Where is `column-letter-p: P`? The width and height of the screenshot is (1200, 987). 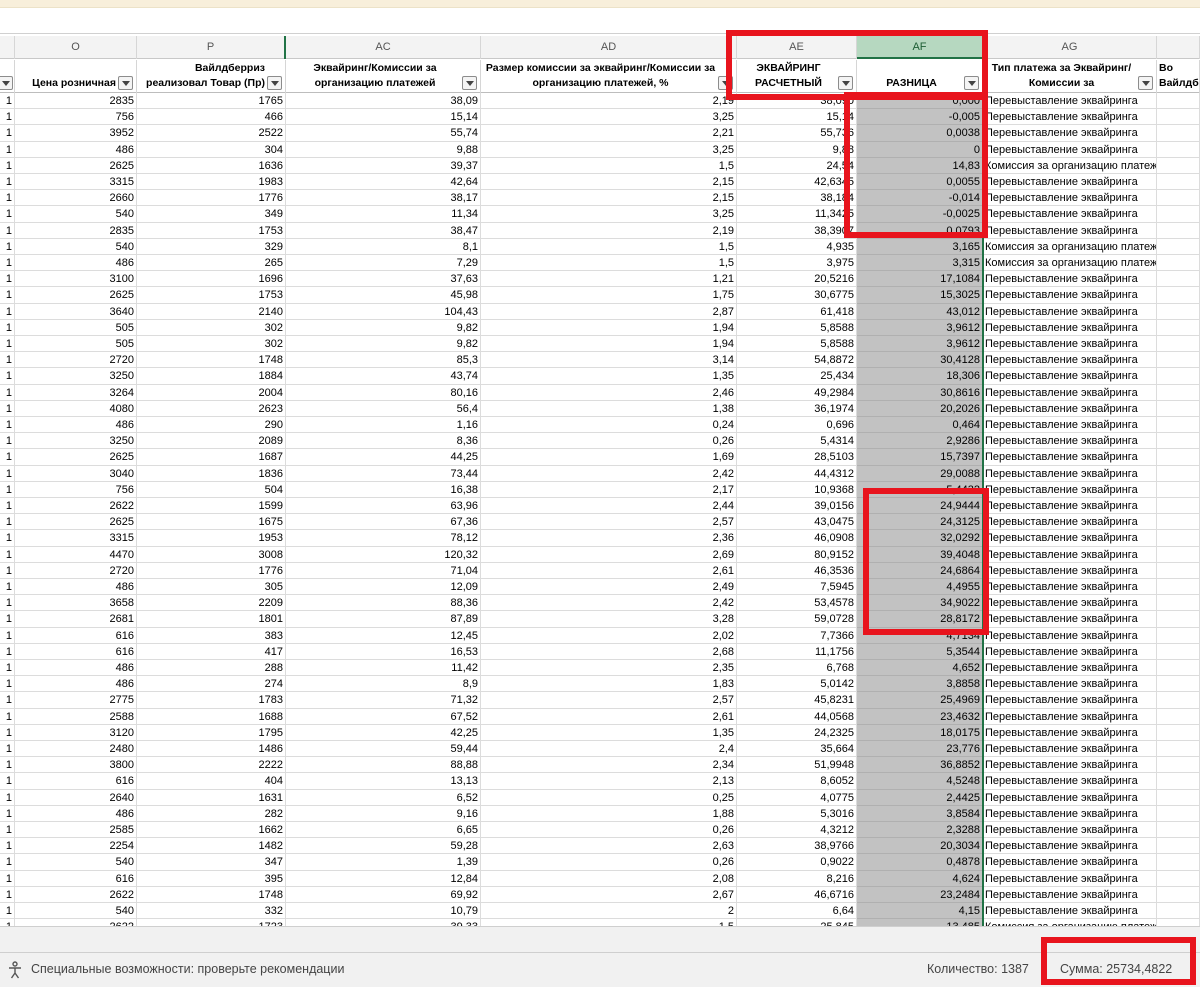 column-letter-p: P is located at coordinates (211, 47).